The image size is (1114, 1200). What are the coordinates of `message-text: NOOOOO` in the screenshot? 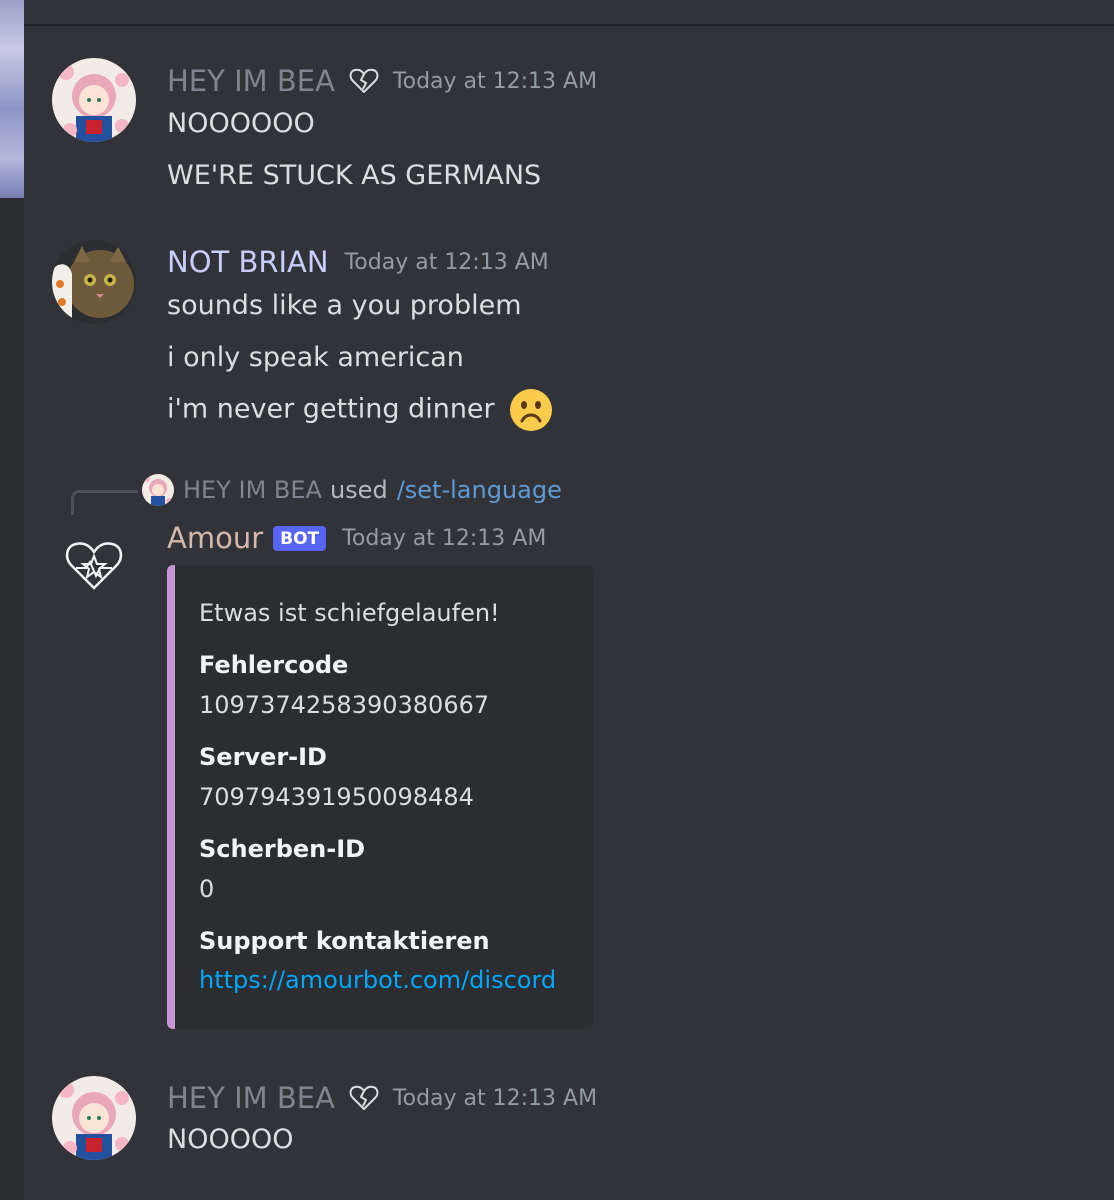 It's located at (230, 1139).